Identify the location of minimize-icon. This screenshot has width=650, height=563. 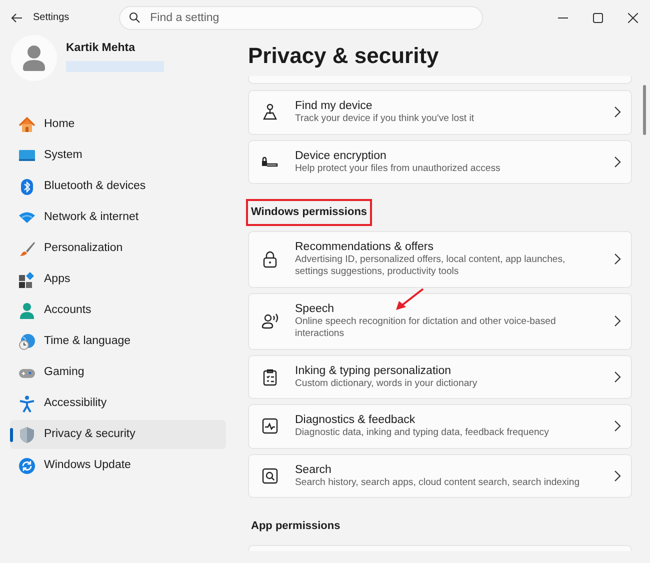
(563, 17).